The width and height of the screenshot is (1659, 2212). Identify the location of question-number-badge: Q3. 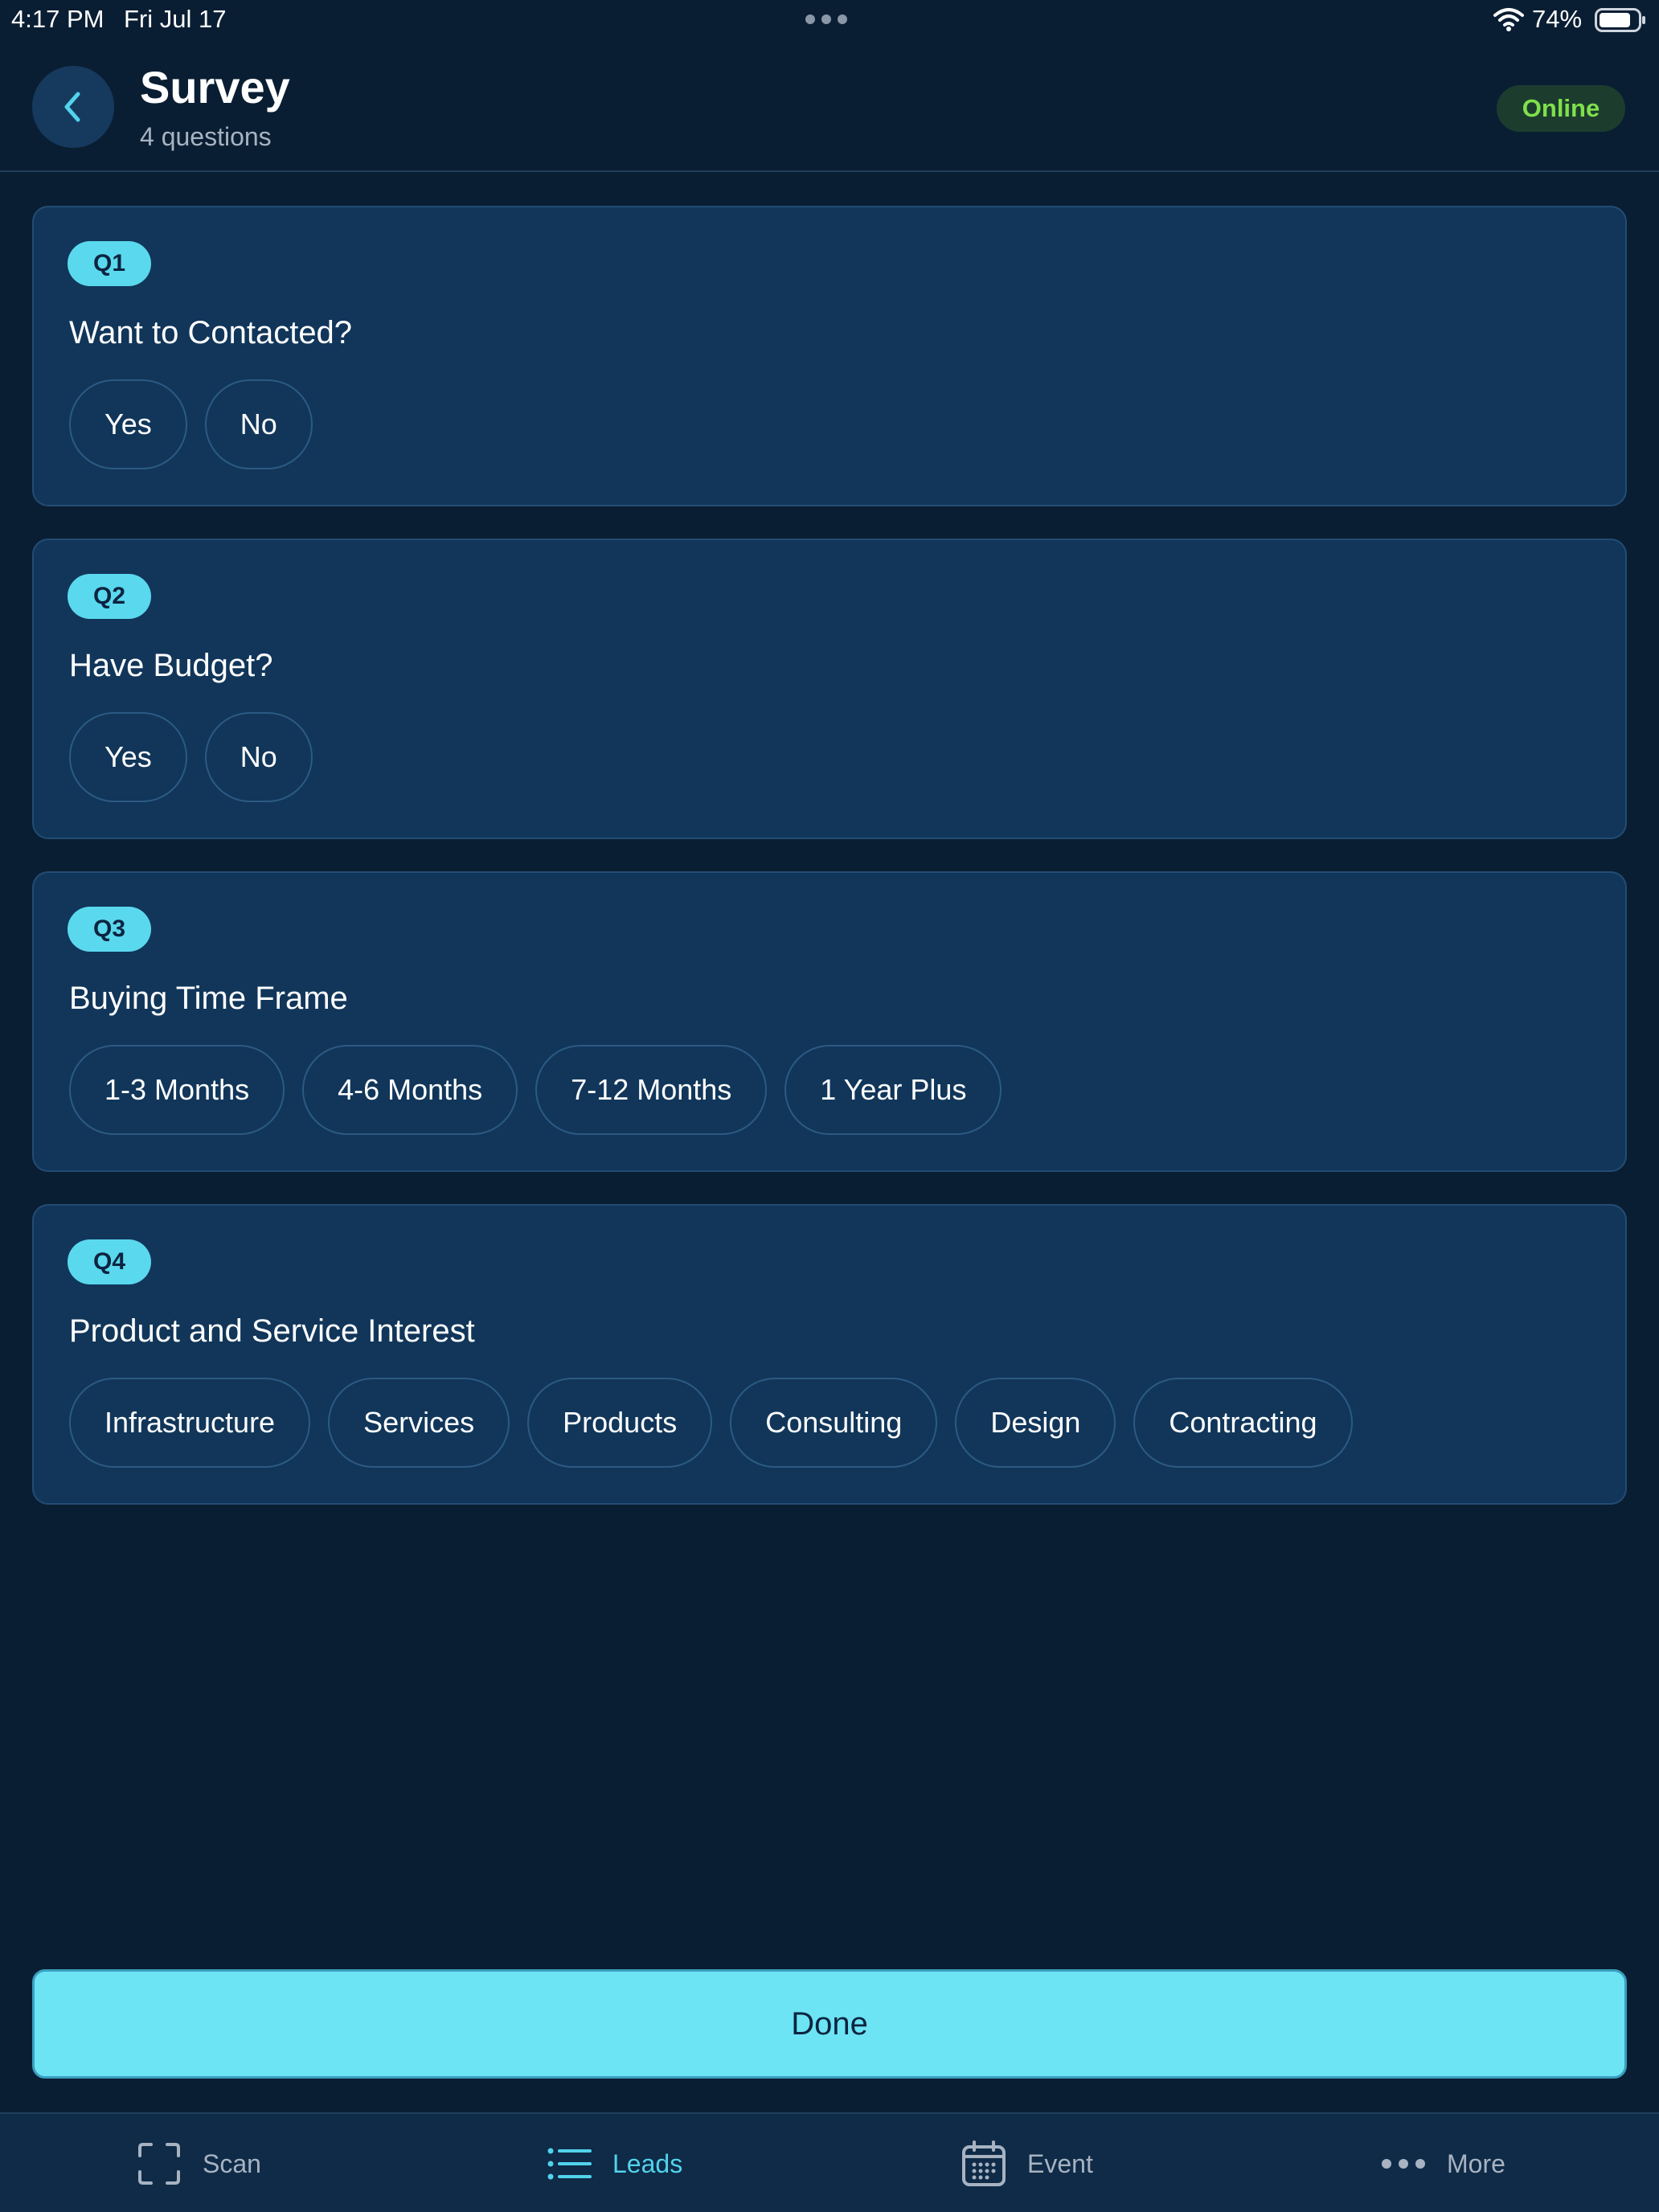
(110, 929).